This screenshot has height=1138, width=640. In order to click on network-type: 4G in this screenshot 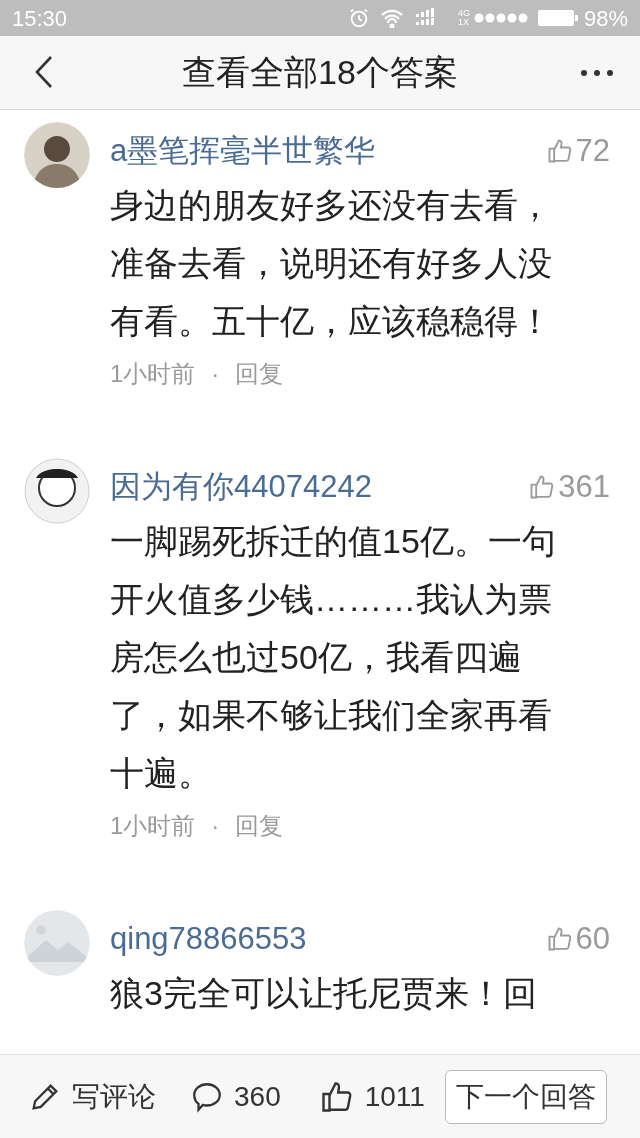, I will do `click(463, 13)`.